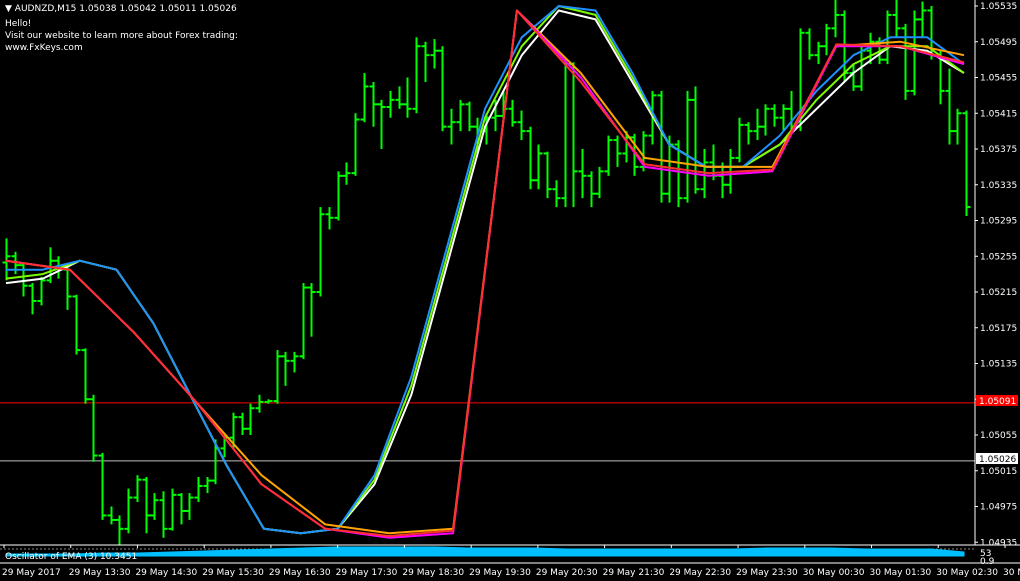  What do you see at coordinates (700, 573) in the screenshot?
I see `x-tick-label: 29 May 22:30` at bounding box center [700, 573].